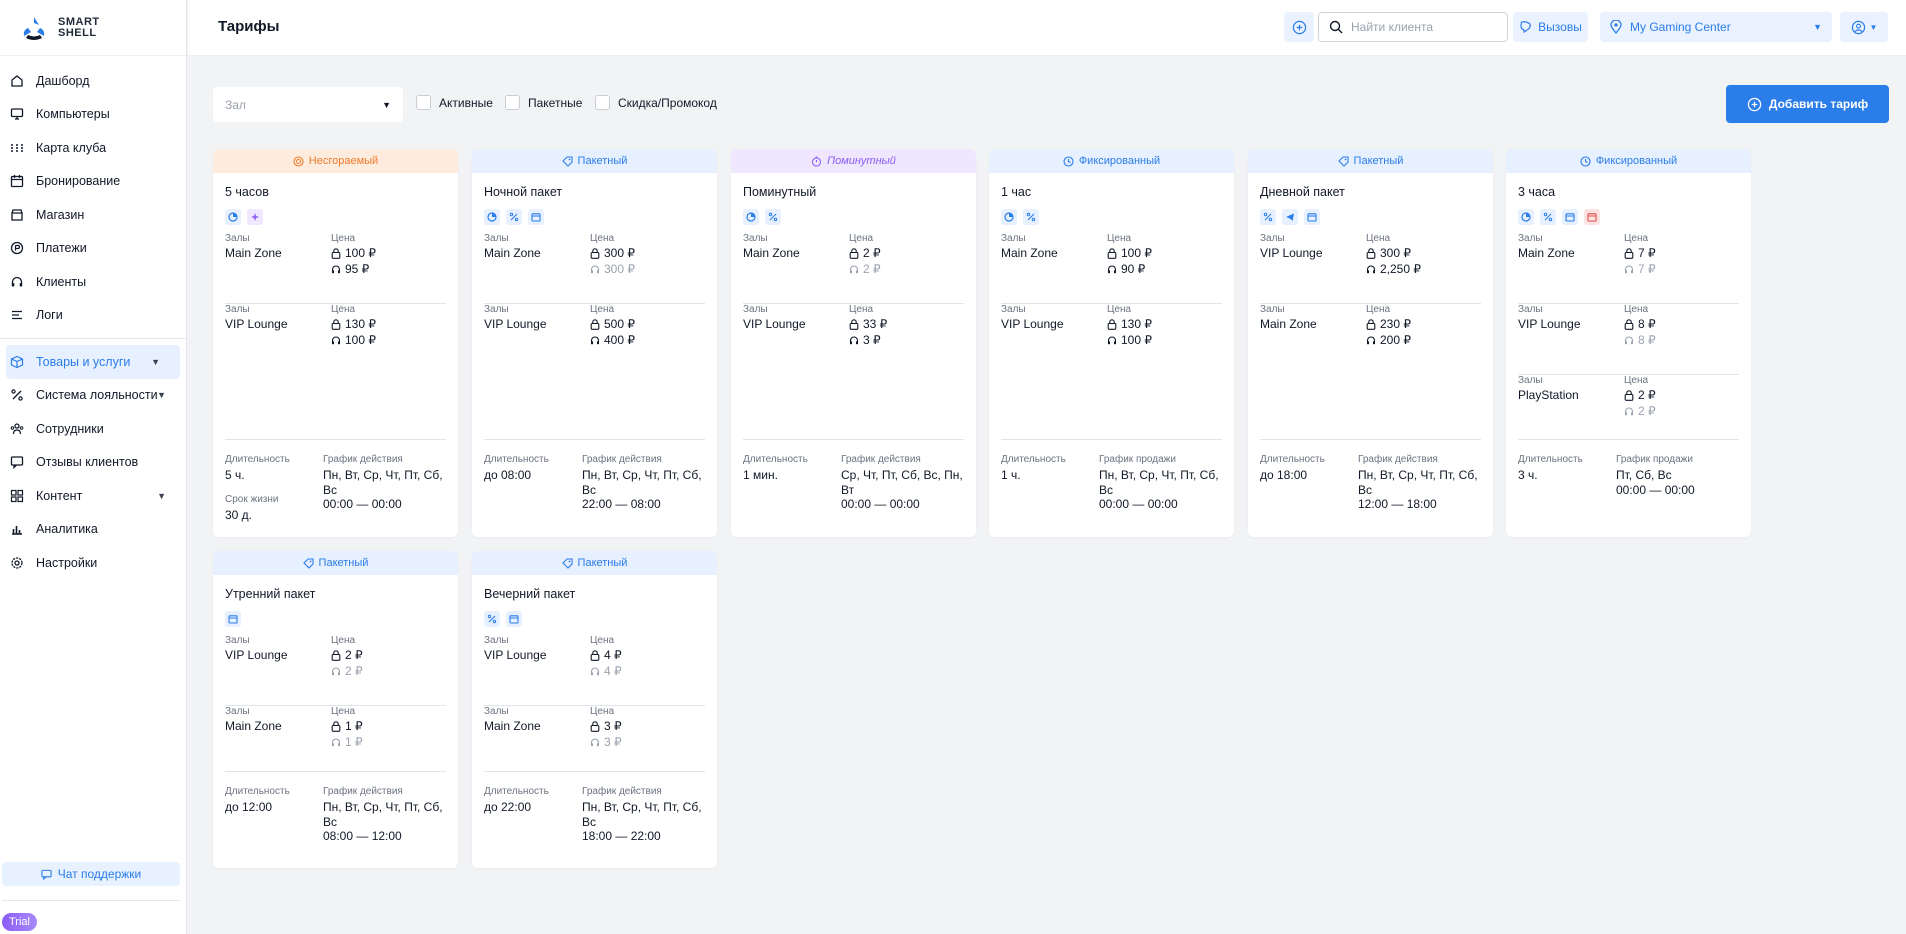 The height and width of the screenshot is (934, 1906). Describe the element at coordinates (93, 496) in the screenshot. I see `sidebar-item: Контент ▼` at that location.